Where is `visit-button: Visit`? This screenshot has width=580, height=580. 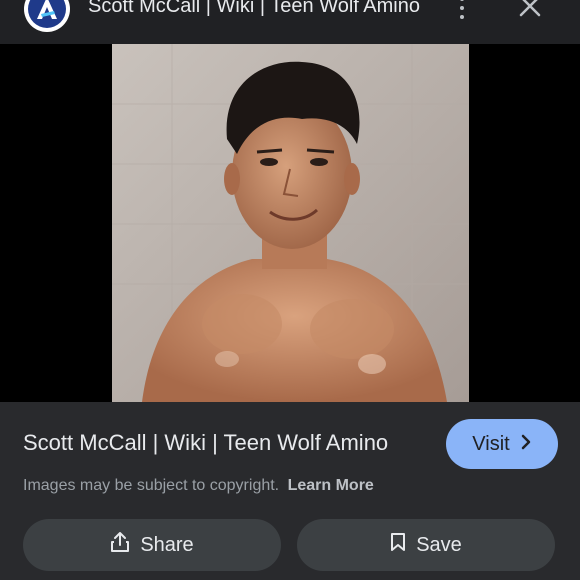
visit-button: Visit is located at coordinates (502, 444).